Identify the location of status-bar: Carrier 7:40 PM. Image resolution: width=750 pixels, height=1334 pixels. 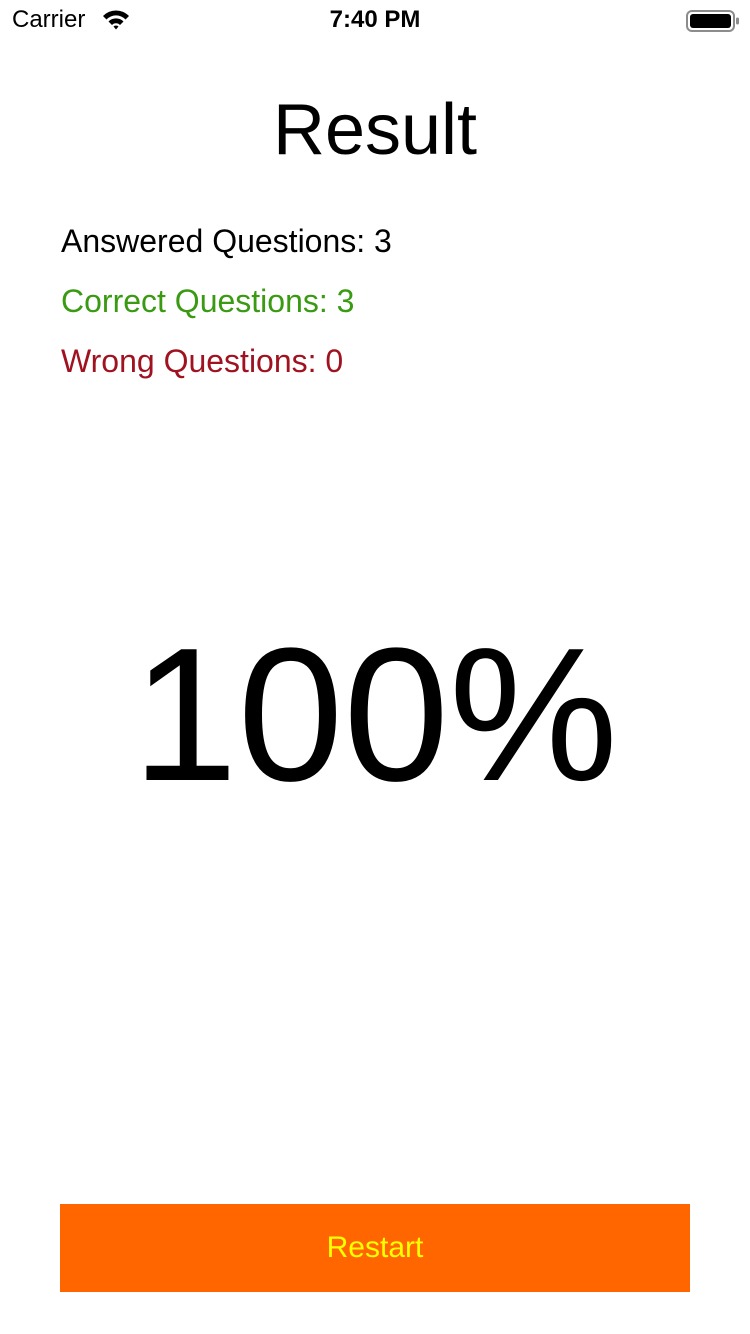
(375, 20).